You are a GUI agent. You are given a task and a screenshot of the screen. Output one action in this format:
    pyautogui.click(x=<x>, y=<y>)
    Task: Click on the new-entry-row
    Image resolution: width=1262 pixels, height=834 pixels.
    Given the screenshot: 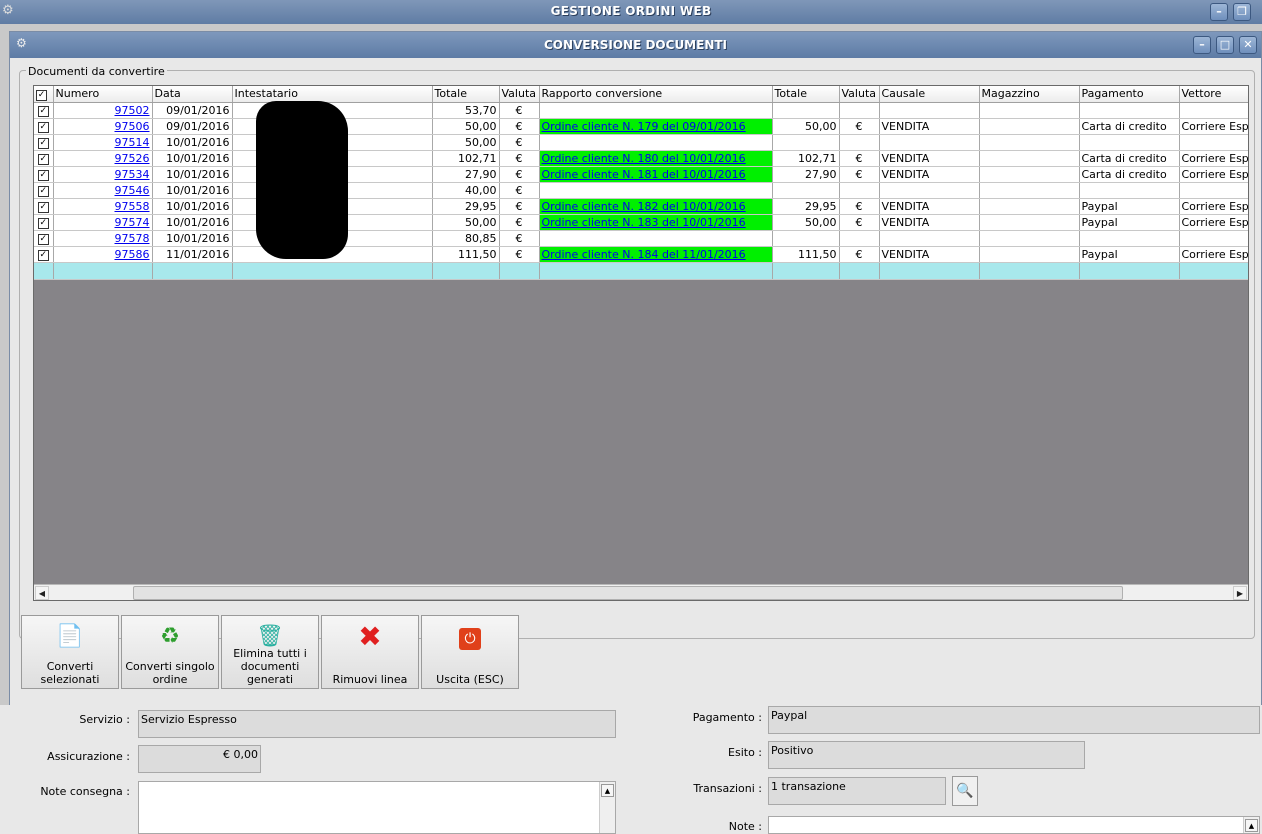 What is the action you would take?
    pyautogui.click(x=641, y=271)
    